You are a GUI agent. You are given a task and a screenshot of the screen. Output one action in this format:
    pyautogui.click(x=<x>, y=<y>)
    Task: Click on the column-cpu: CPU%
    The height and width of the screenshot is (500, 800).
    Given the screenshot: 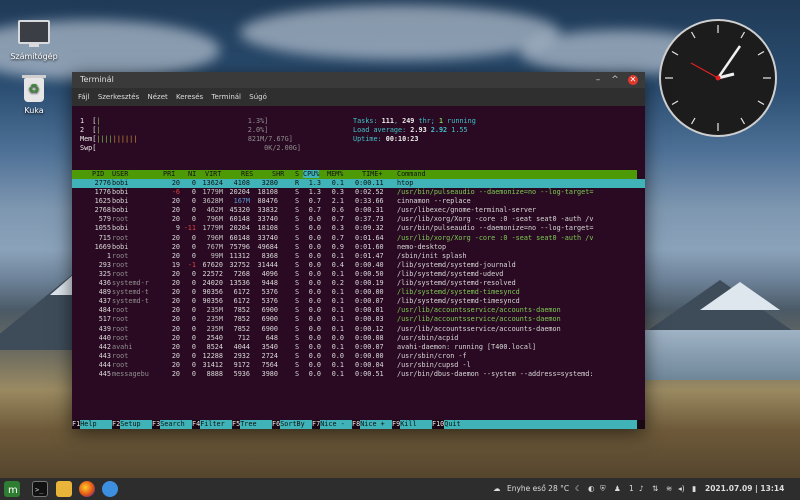 What is the action you would take?
    pyautogui.click(x=311, y=174)
    